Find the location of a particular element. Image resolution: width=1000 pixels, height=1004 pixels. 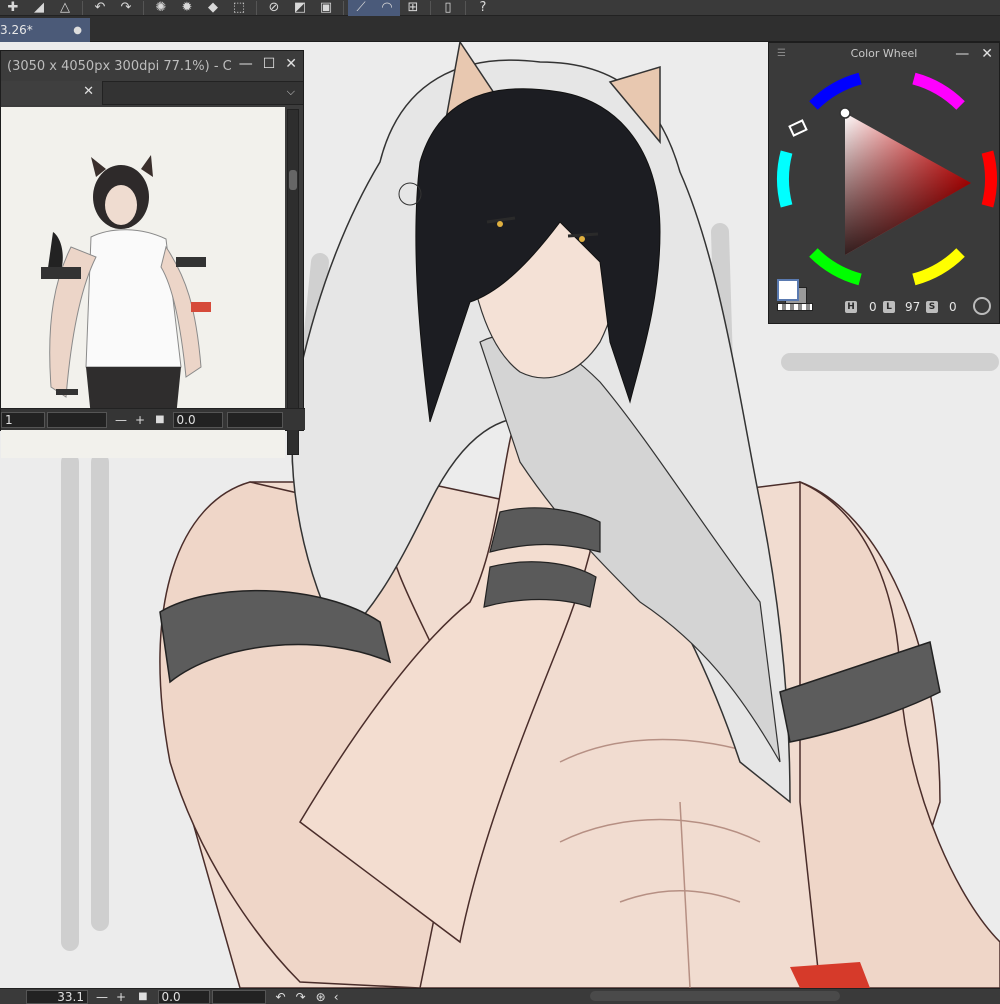

canvas-status-bar: 33.1 — + ■ 0.0 ↶ ↷ ⊛ ‹ is located at coordinates (500, 996).